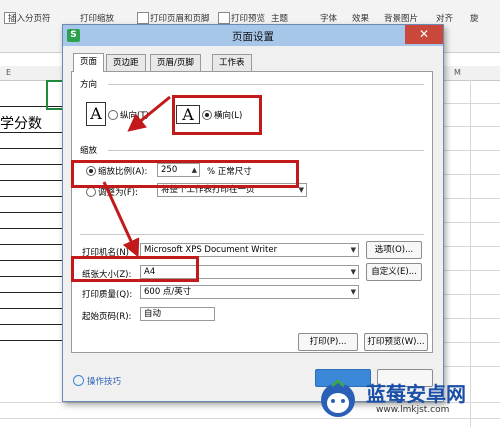 The image size is (500, 427). Describe the element at coordinates (177, 314) in the screenshot. I see `first-page-number-input: 自动` at that location.